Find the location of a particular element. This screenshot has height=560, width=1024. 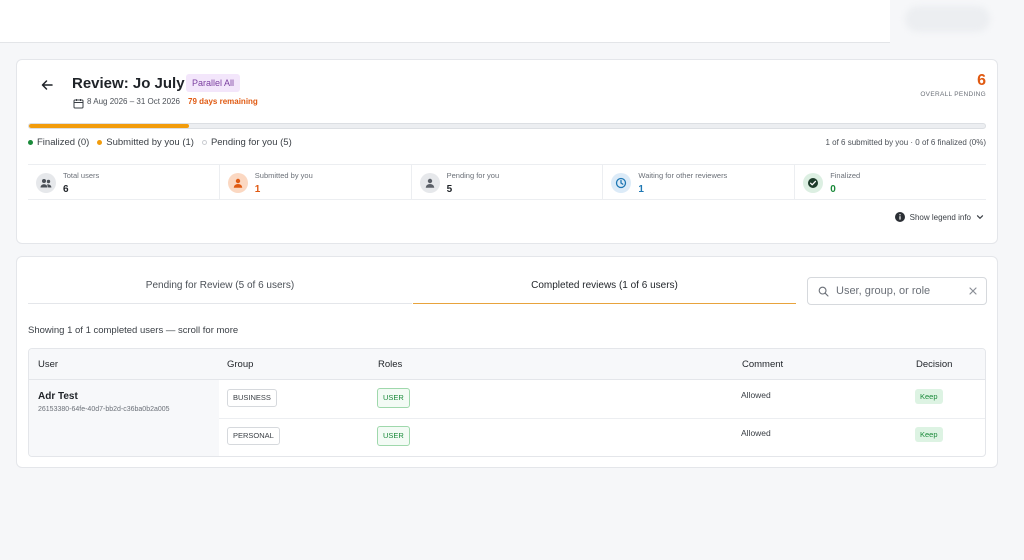

legend-pending-label: Pending for you (5) is located at coordinates (251, 142).